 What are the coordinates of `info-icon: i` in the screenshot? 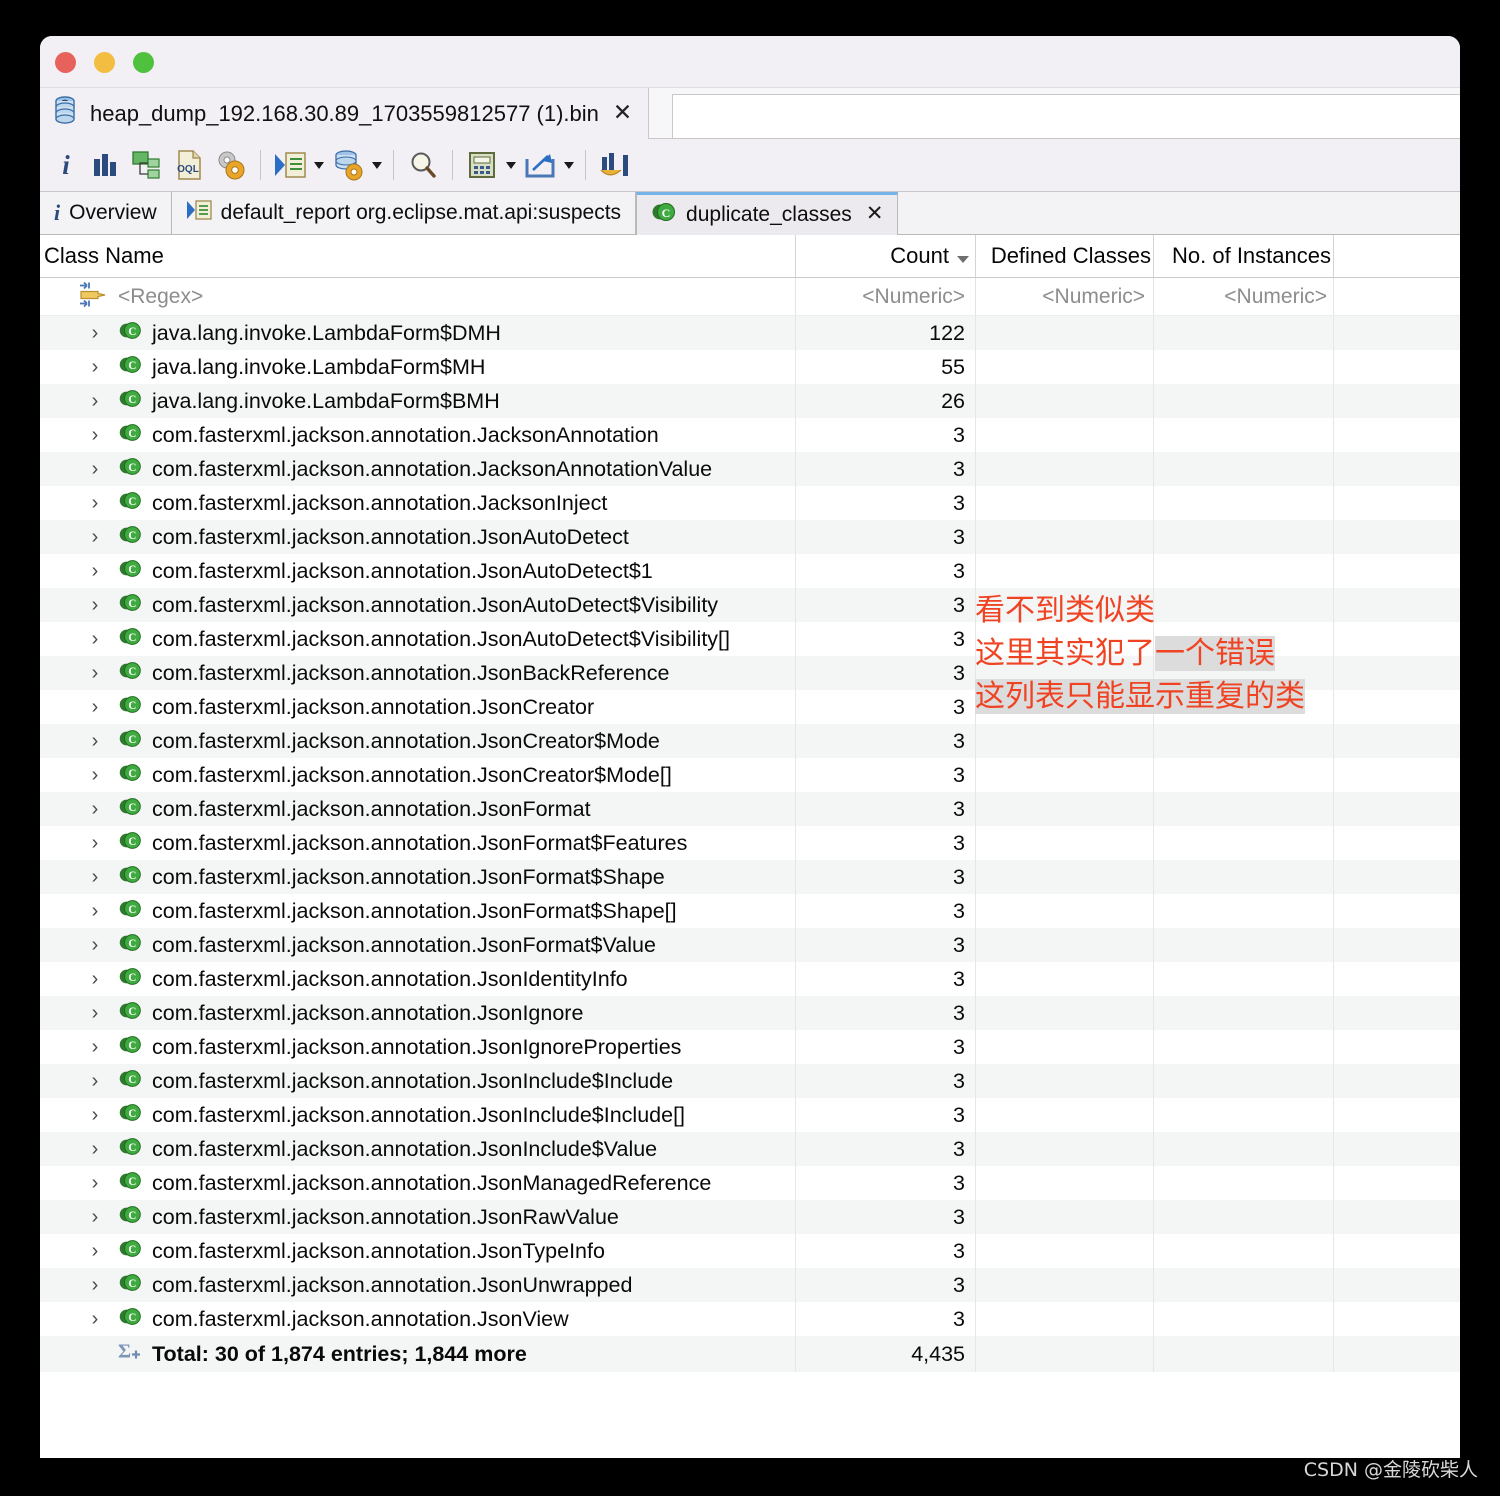 It's located at (66, 165).